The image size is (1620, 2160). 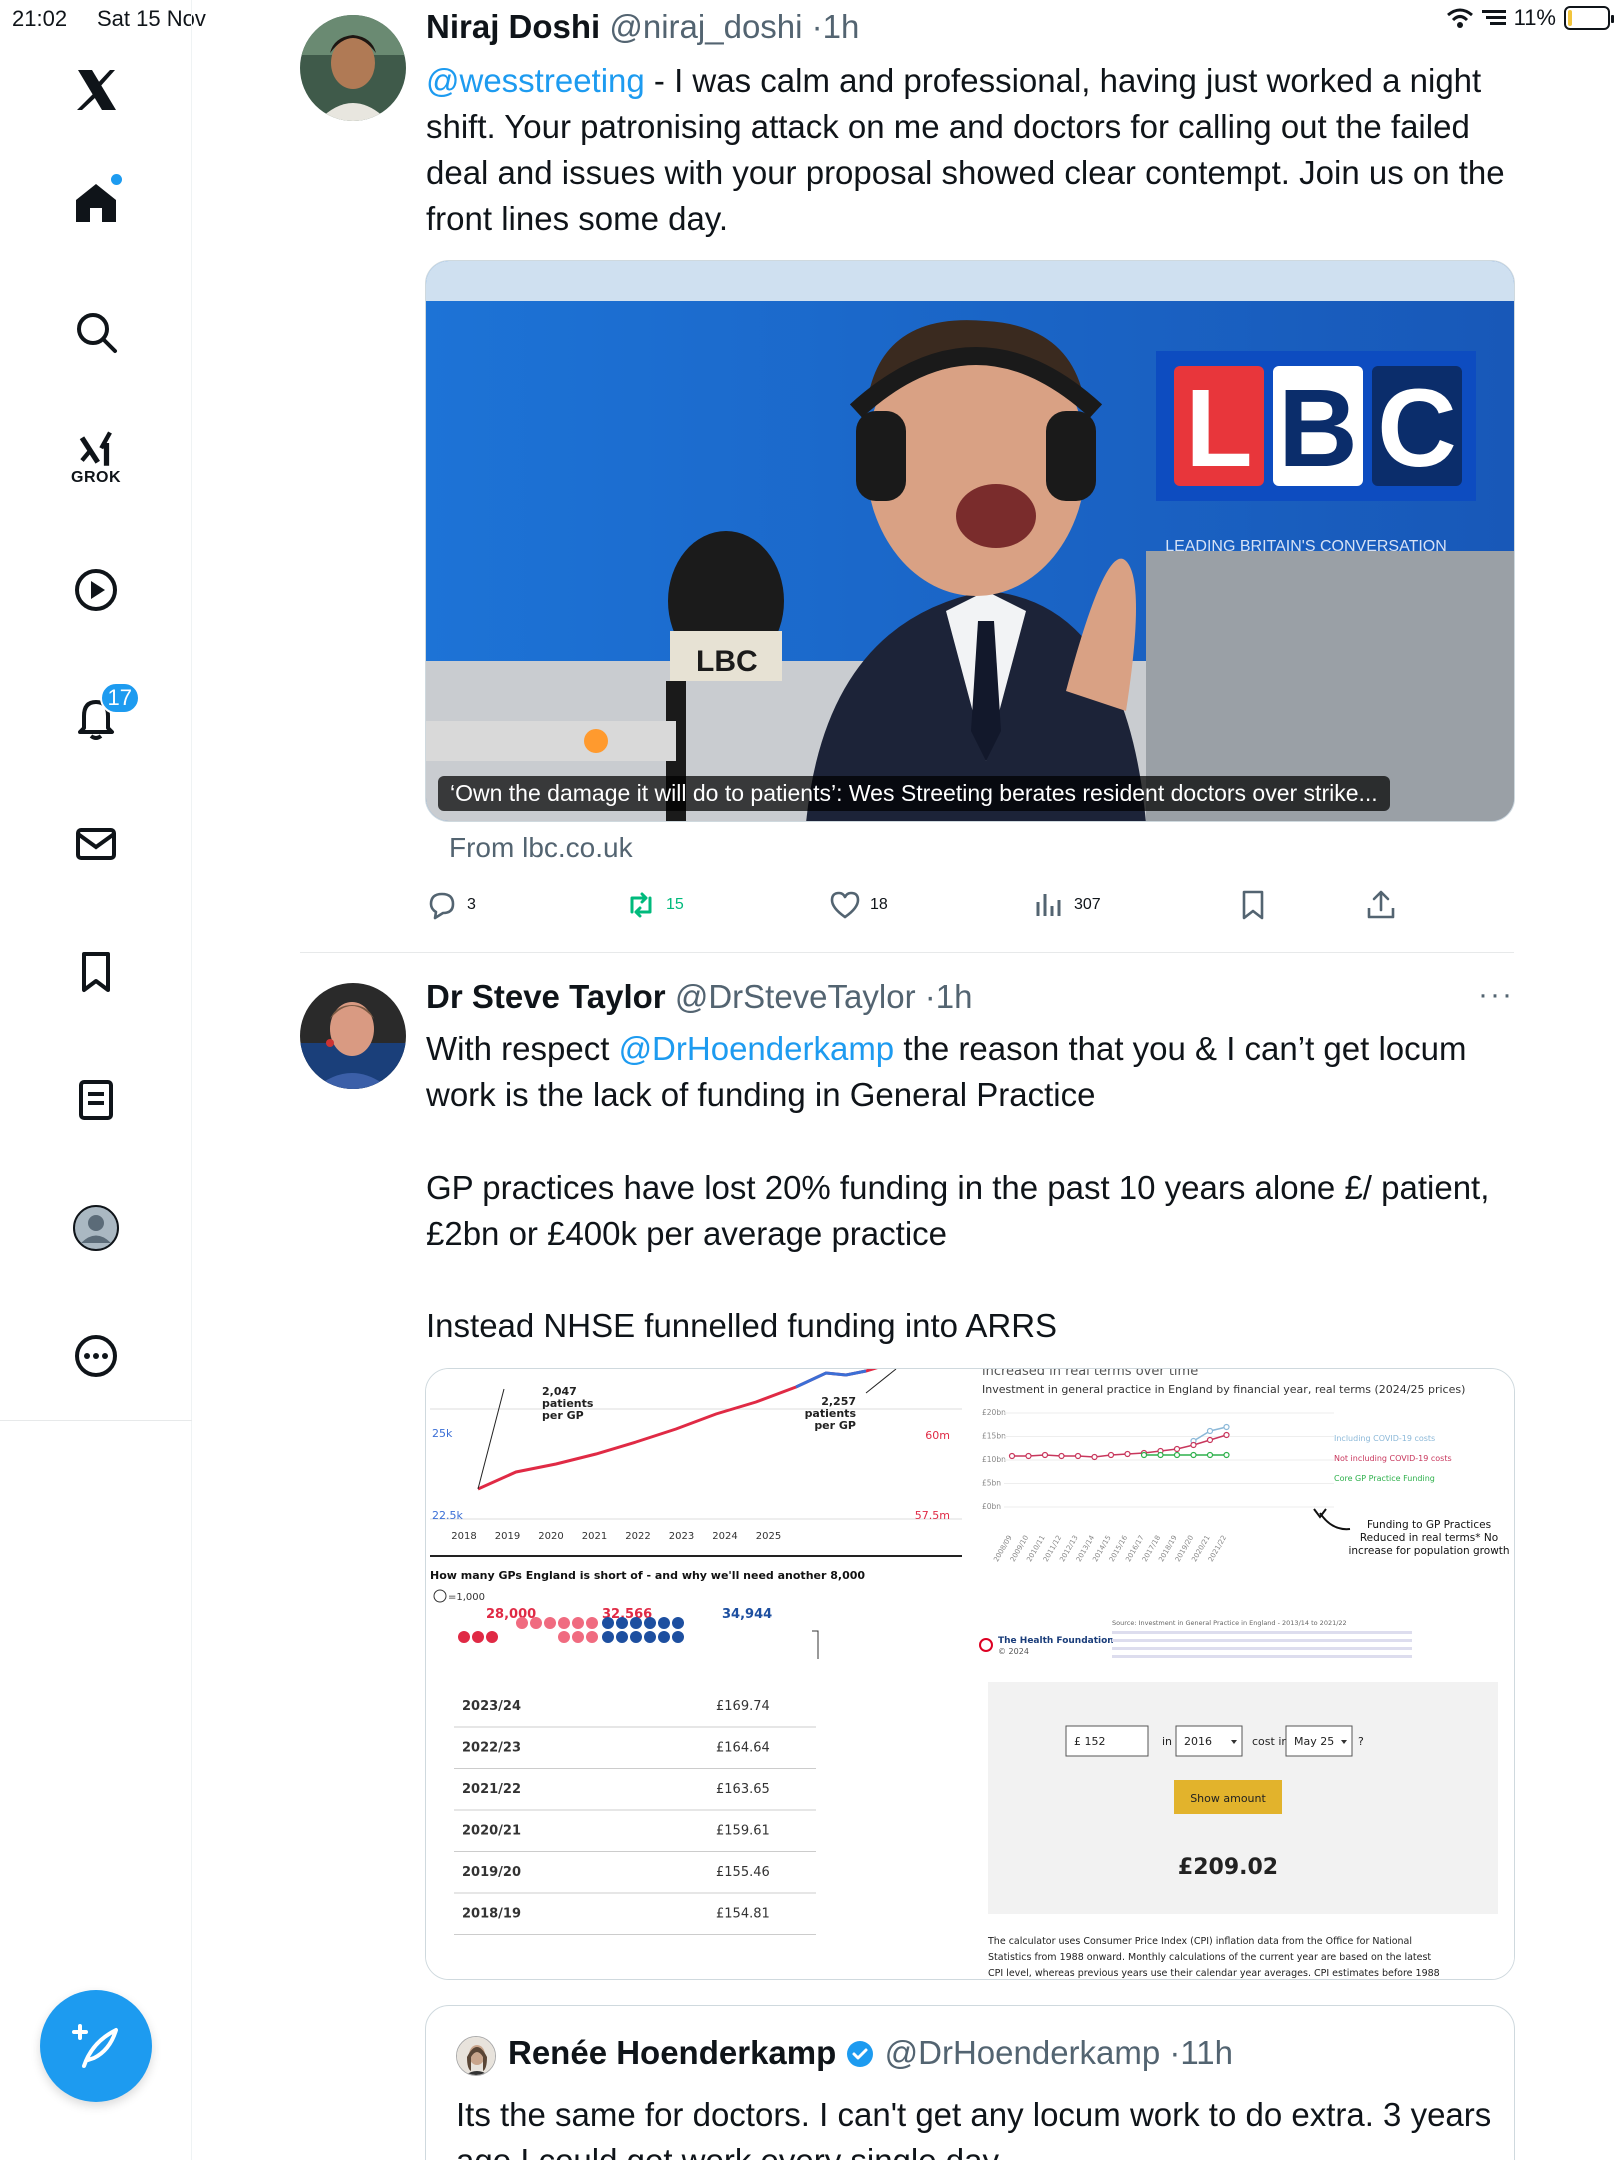 What do you see at coordinates (491, 1914) in the screenshot?
I see `table-year: 2018/19` at bounding box center [491, 1914].